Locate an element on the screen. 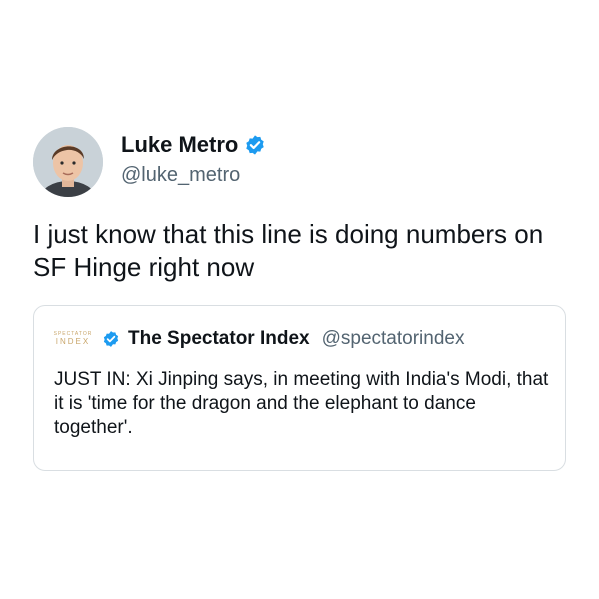 This screenshot has width=599, height=599. avatar-image is located at coordinates (68, 162).